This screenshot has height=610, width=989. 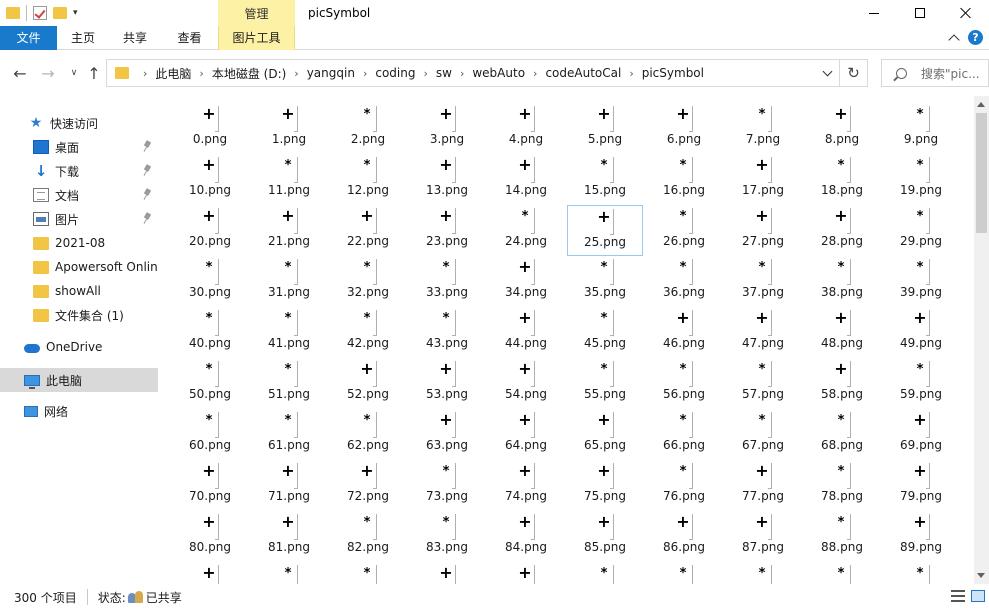 What do you see at coordinates (256, 38) in the screenshot?
I see `tab-picture-tools: 图片工具` at bounding box center [256, 38].